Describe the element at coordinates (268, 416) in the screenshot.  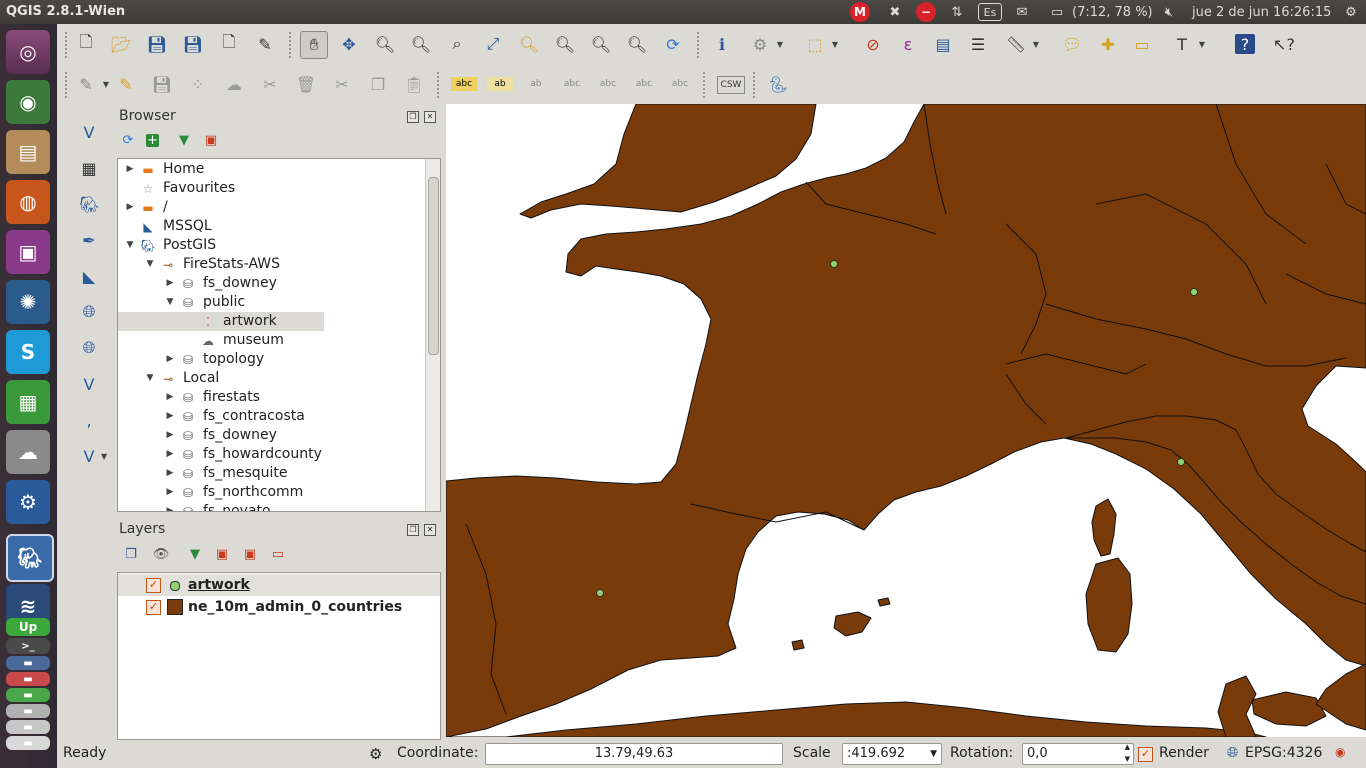
I see `tree-item: ▶ ⛁ fs_contracosta` at that location.